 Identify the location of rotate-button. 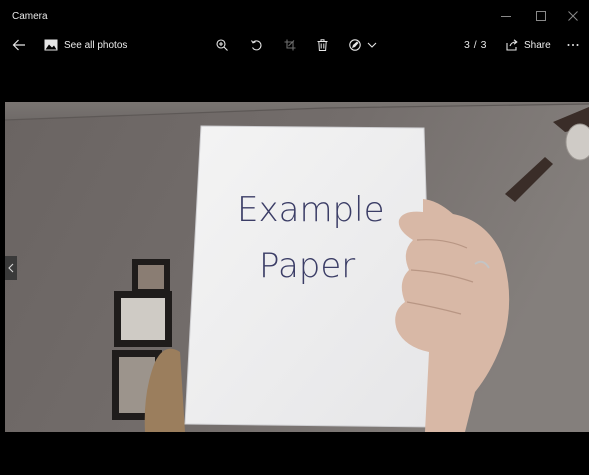
(256, 45).